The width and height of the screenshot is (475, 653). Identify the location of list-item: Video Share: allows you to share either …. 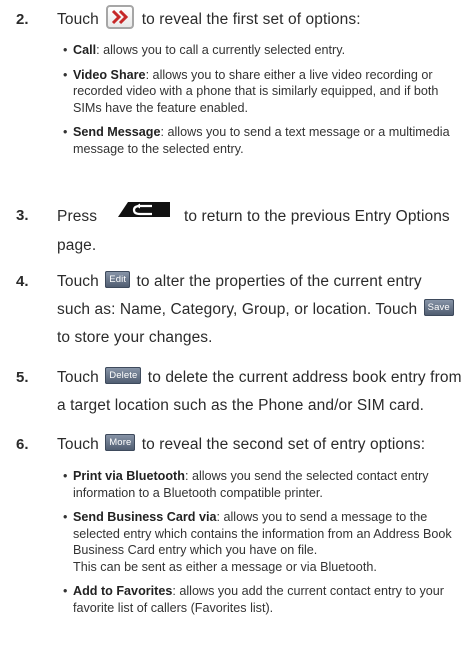
(262, 92).